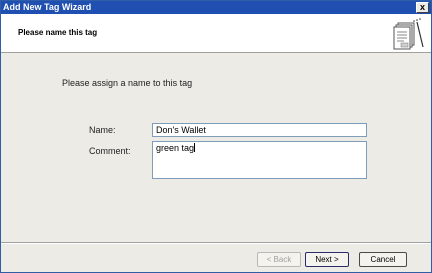 The width and height of the screenshot is (432, 273). What do you see at coordinates (259, 160) in the screenshot?
I see `comment-field: green tag` at bounding box center [259, 160].